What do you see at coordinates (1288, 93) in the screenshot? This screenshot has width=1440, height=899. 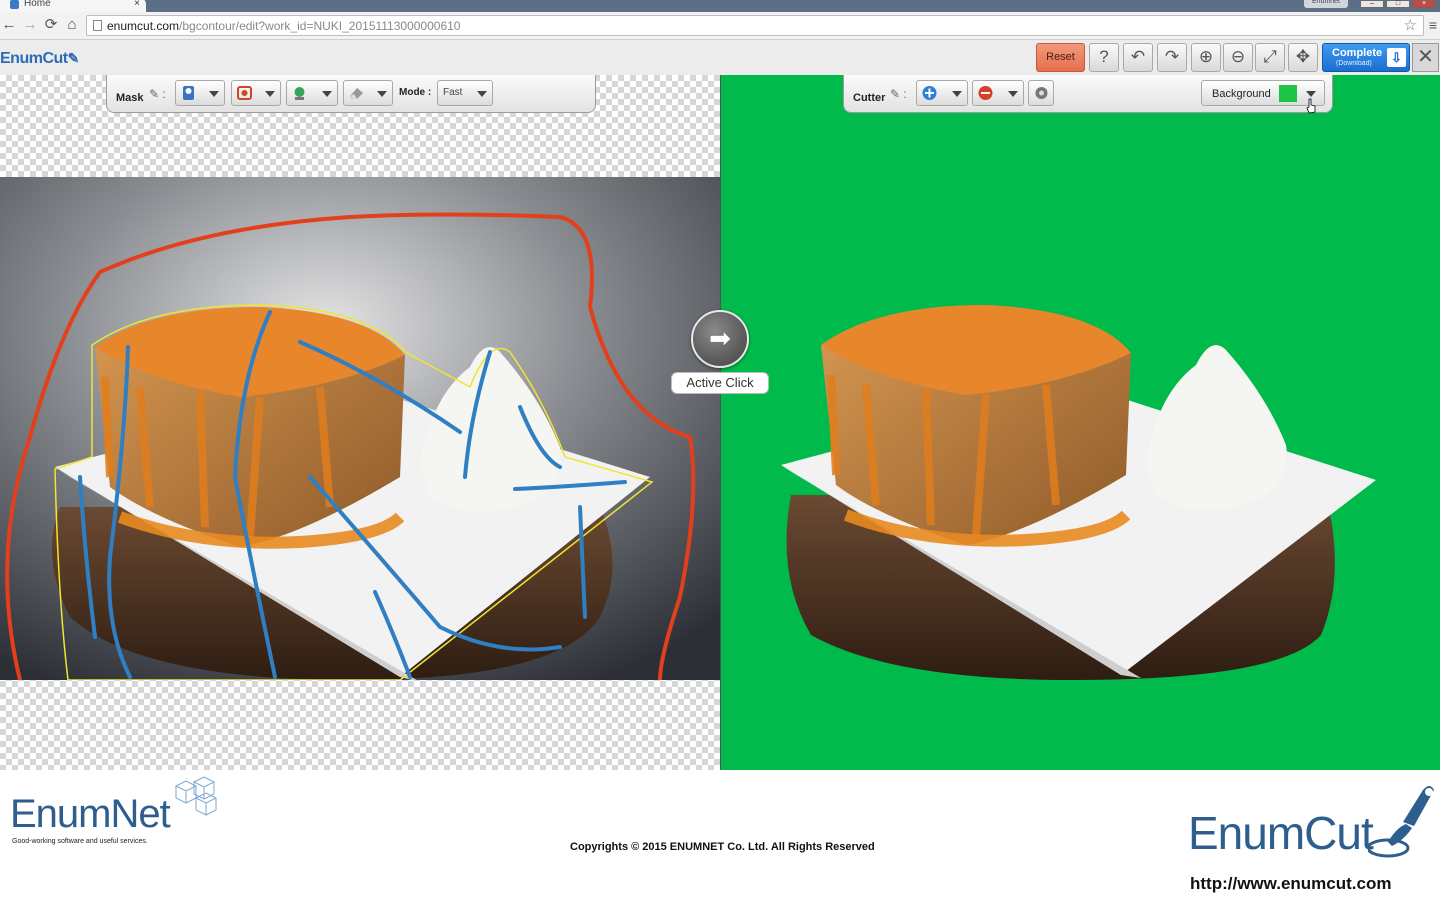 I see `background-color-swatch` at bounding box center [1288, 93].